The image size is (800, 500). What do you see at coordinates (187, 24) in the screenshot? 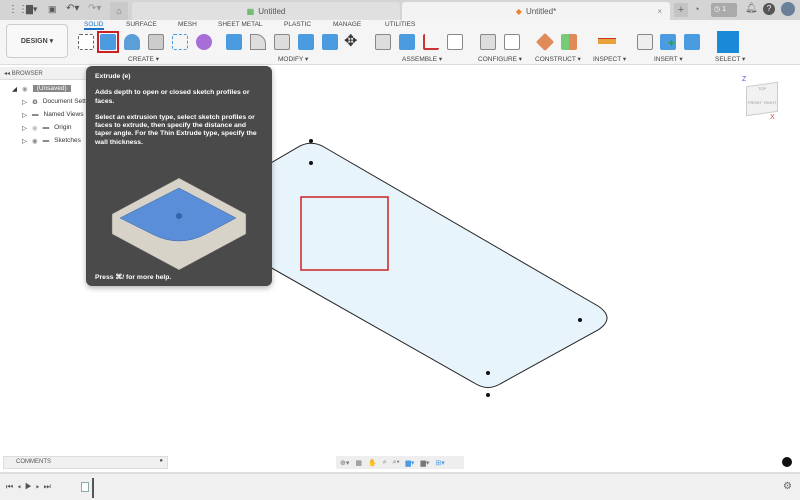
I see `tab-mesh: MESH` at bounding box center [187, 24].